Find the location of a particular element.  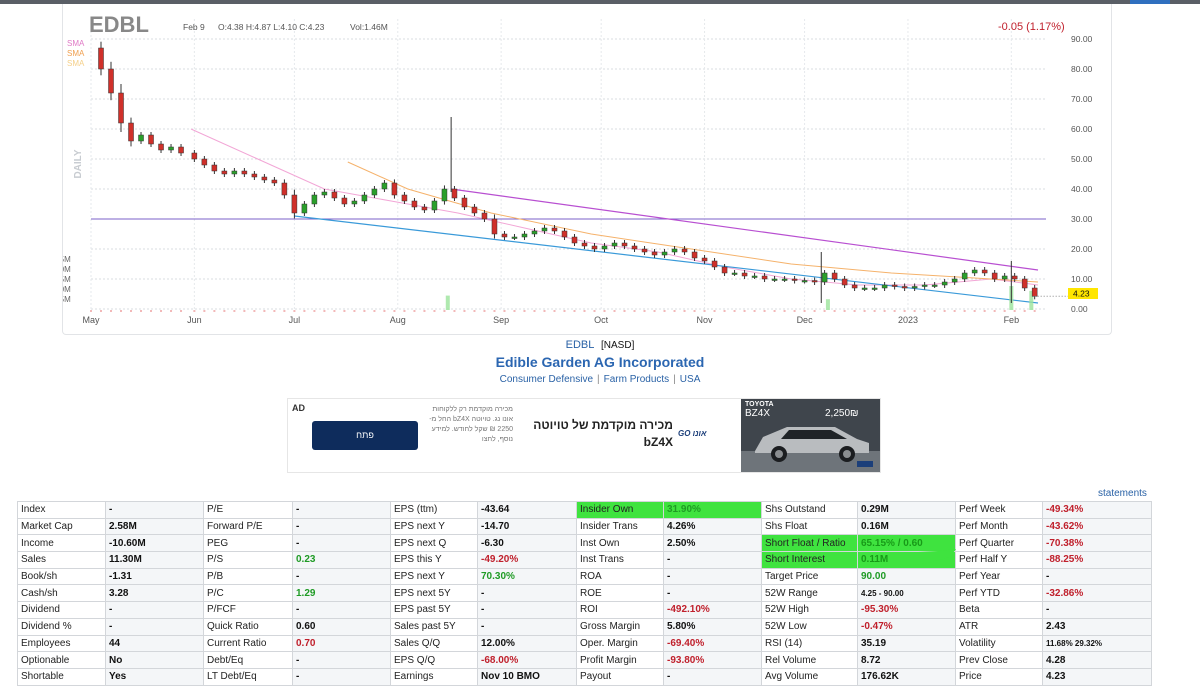

snapshot-value: 4.25 - 90.00 is located at coordinates (906, 593).